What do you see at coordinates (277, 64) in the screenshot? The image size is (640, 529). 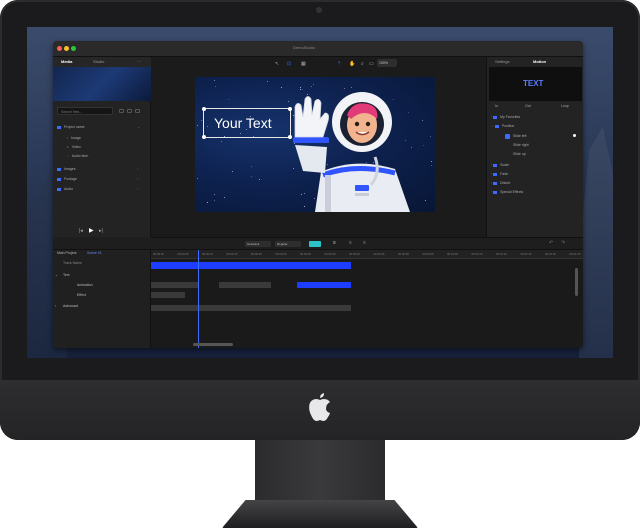 I see `pointer-icon: ↖` at bounding box center [277, 64].